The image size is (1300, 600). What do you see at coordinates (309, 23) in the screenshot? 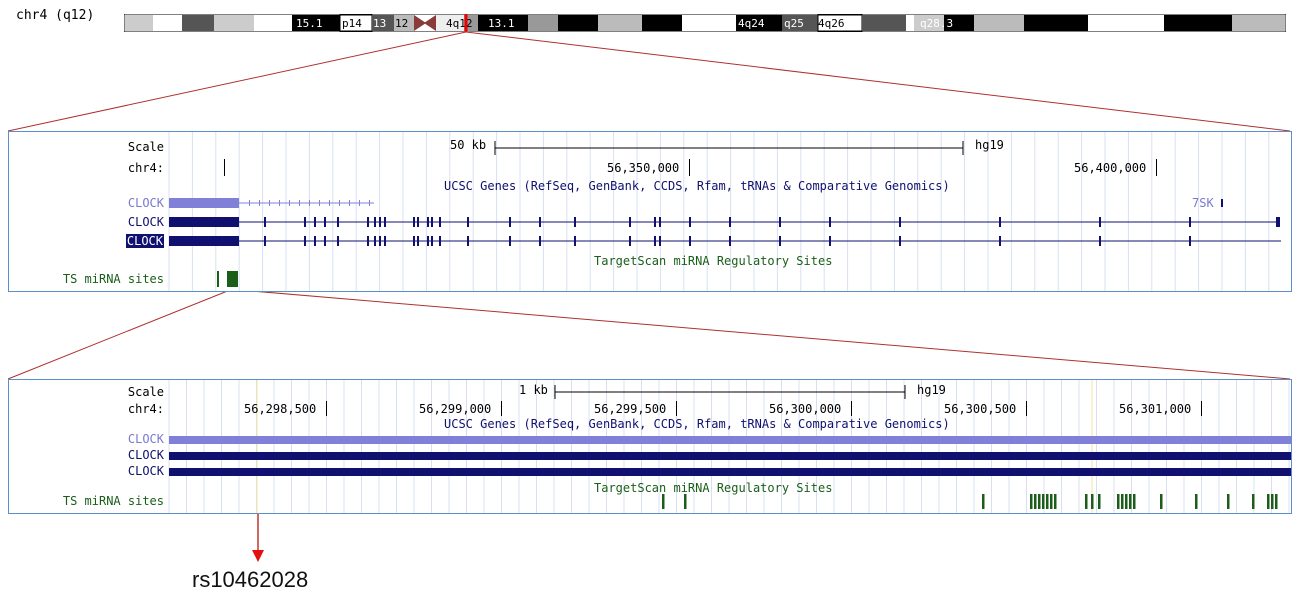
I see `band-label: 15.1` at bounding box center [309, 23].